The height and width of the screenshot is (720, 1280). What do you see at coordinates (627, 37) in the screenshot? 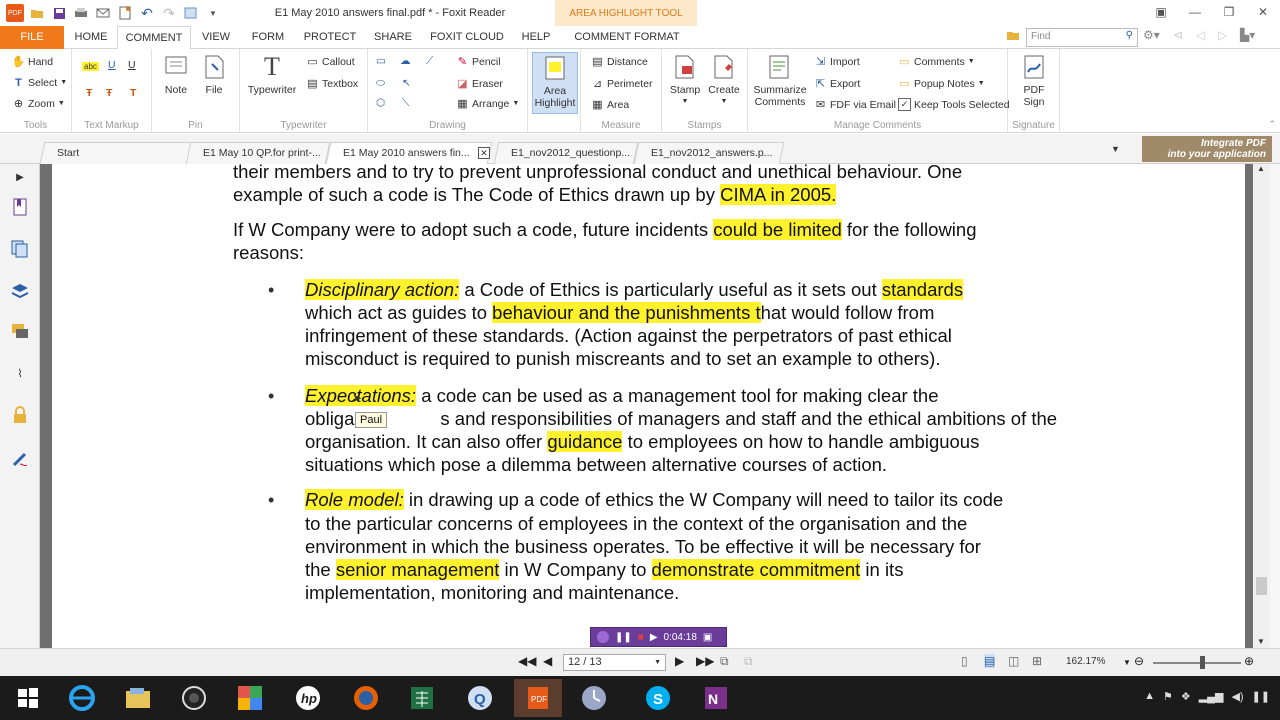
I see `tab-comment-format: COMMENT FORMAT` at bounding box center [627, 37].